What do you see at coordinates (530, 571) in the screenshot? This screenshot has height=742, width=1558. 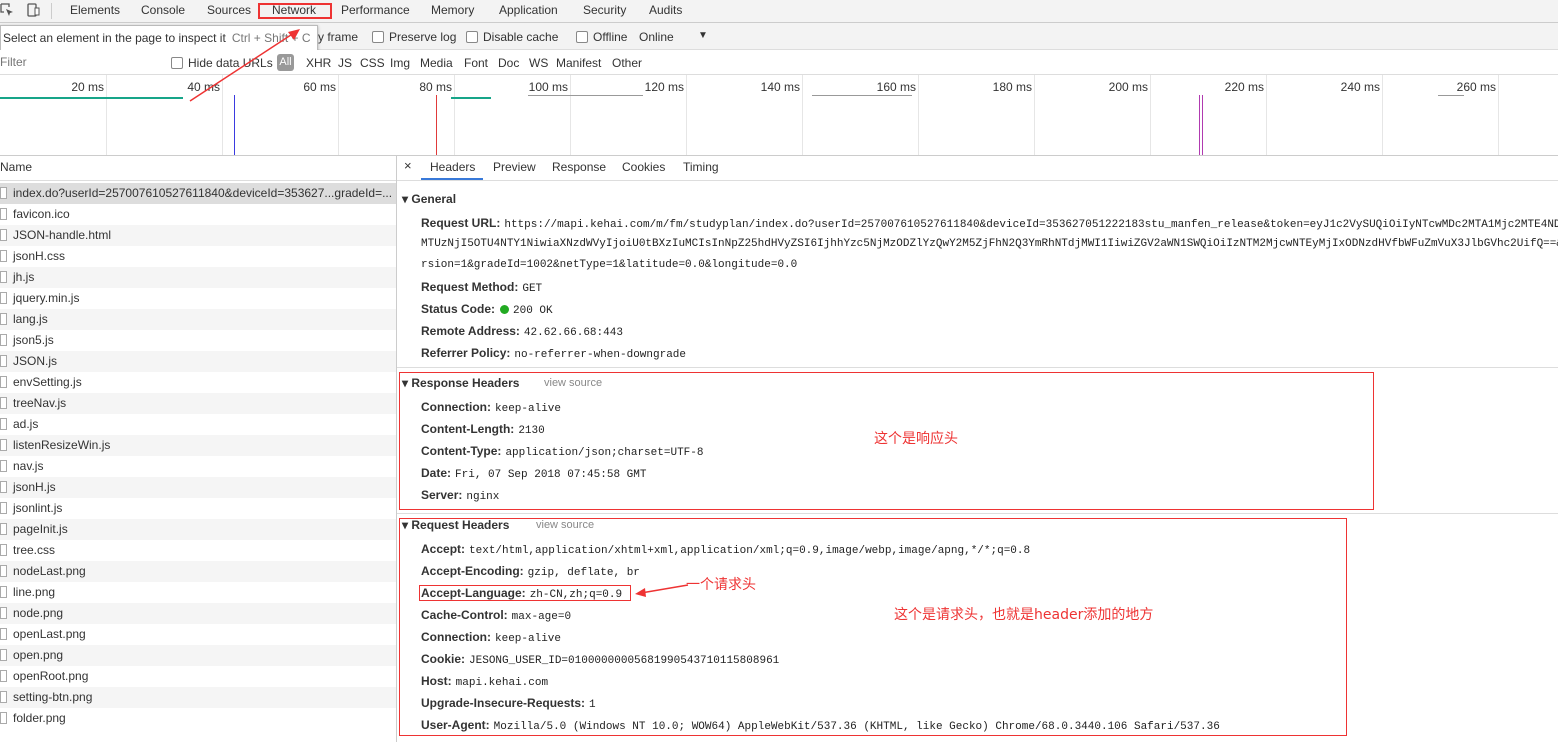 I see `header-row: Accept-Encoding: gzip, deflate, br` at bounding box center [530, 571].